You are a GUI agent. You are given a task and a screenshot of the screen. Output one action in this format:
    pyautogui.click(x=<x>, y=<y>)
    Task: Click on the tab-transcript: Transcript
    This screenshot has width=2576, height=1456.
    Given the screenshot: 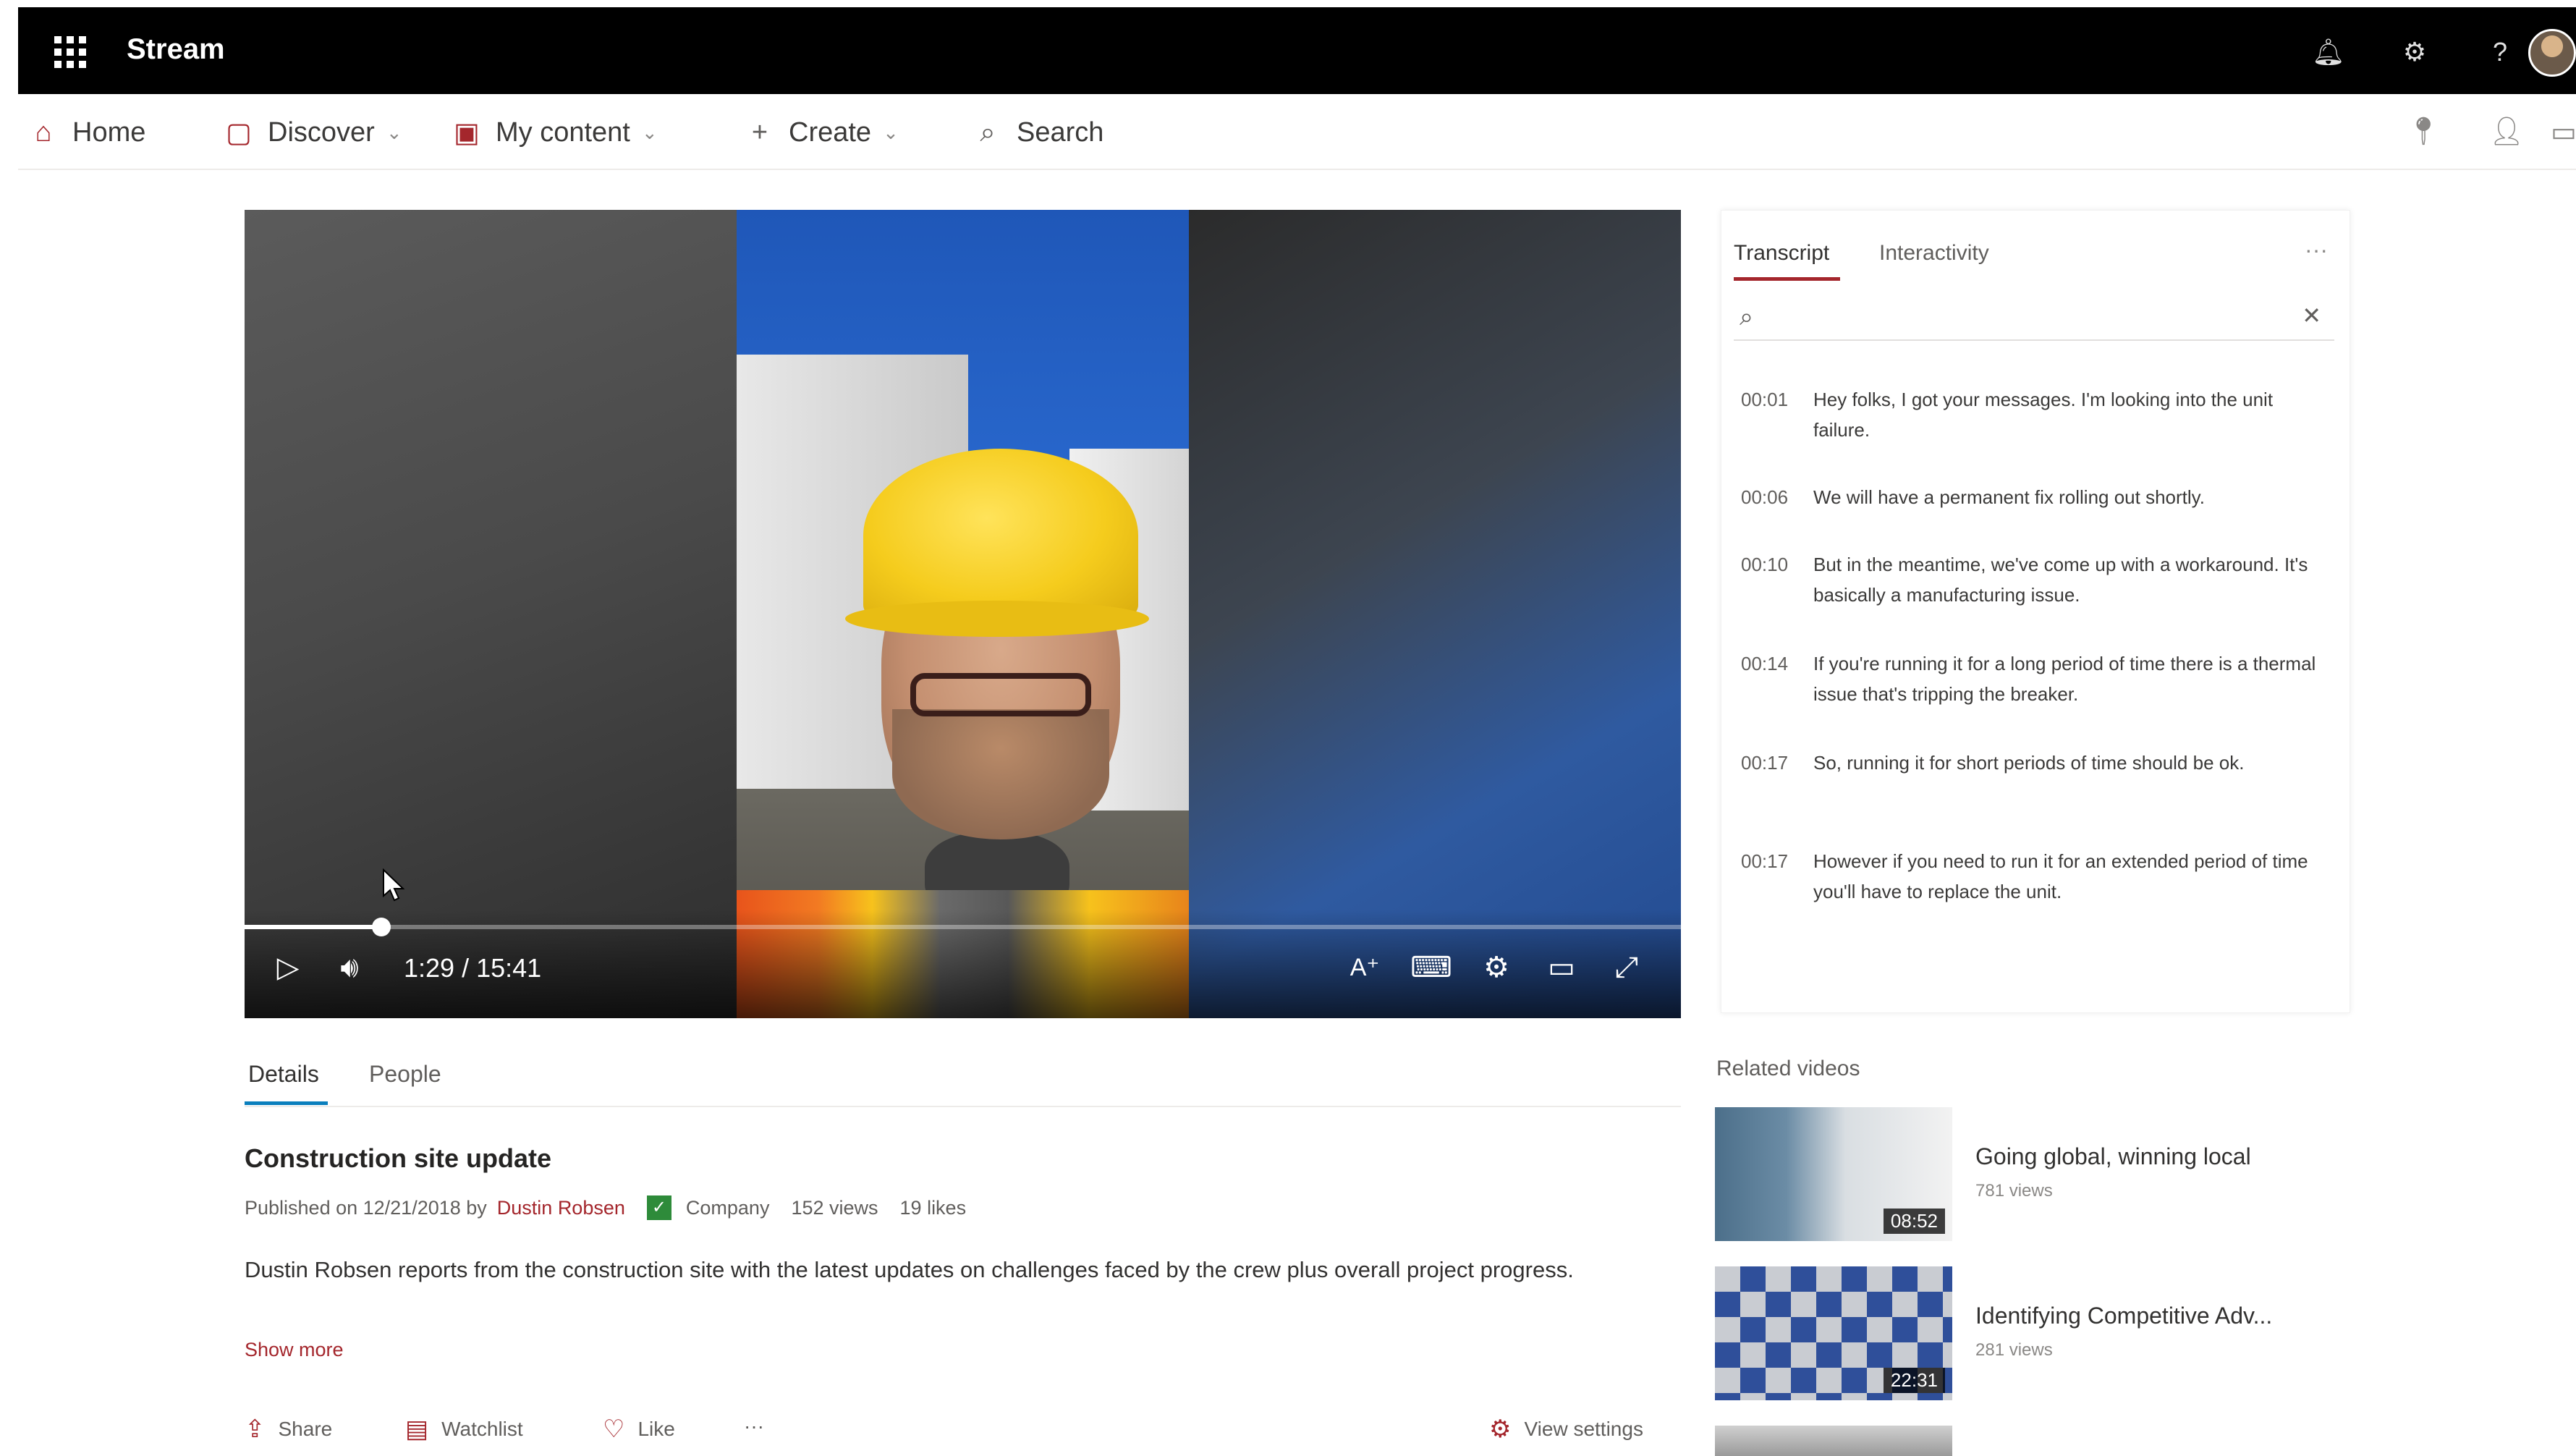 What is the action you would take?
    pyautogui.click(x=1781, y=254)
    